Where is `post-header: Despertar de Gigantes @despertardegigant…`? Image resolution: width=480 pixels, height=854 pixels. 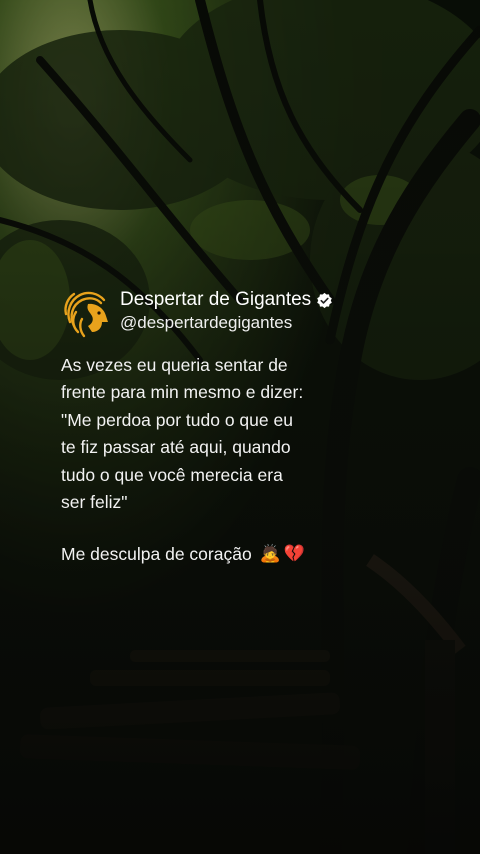
post-header: Despertar de Gigantes @despertardegigant… is located at coordinates (208, 314).